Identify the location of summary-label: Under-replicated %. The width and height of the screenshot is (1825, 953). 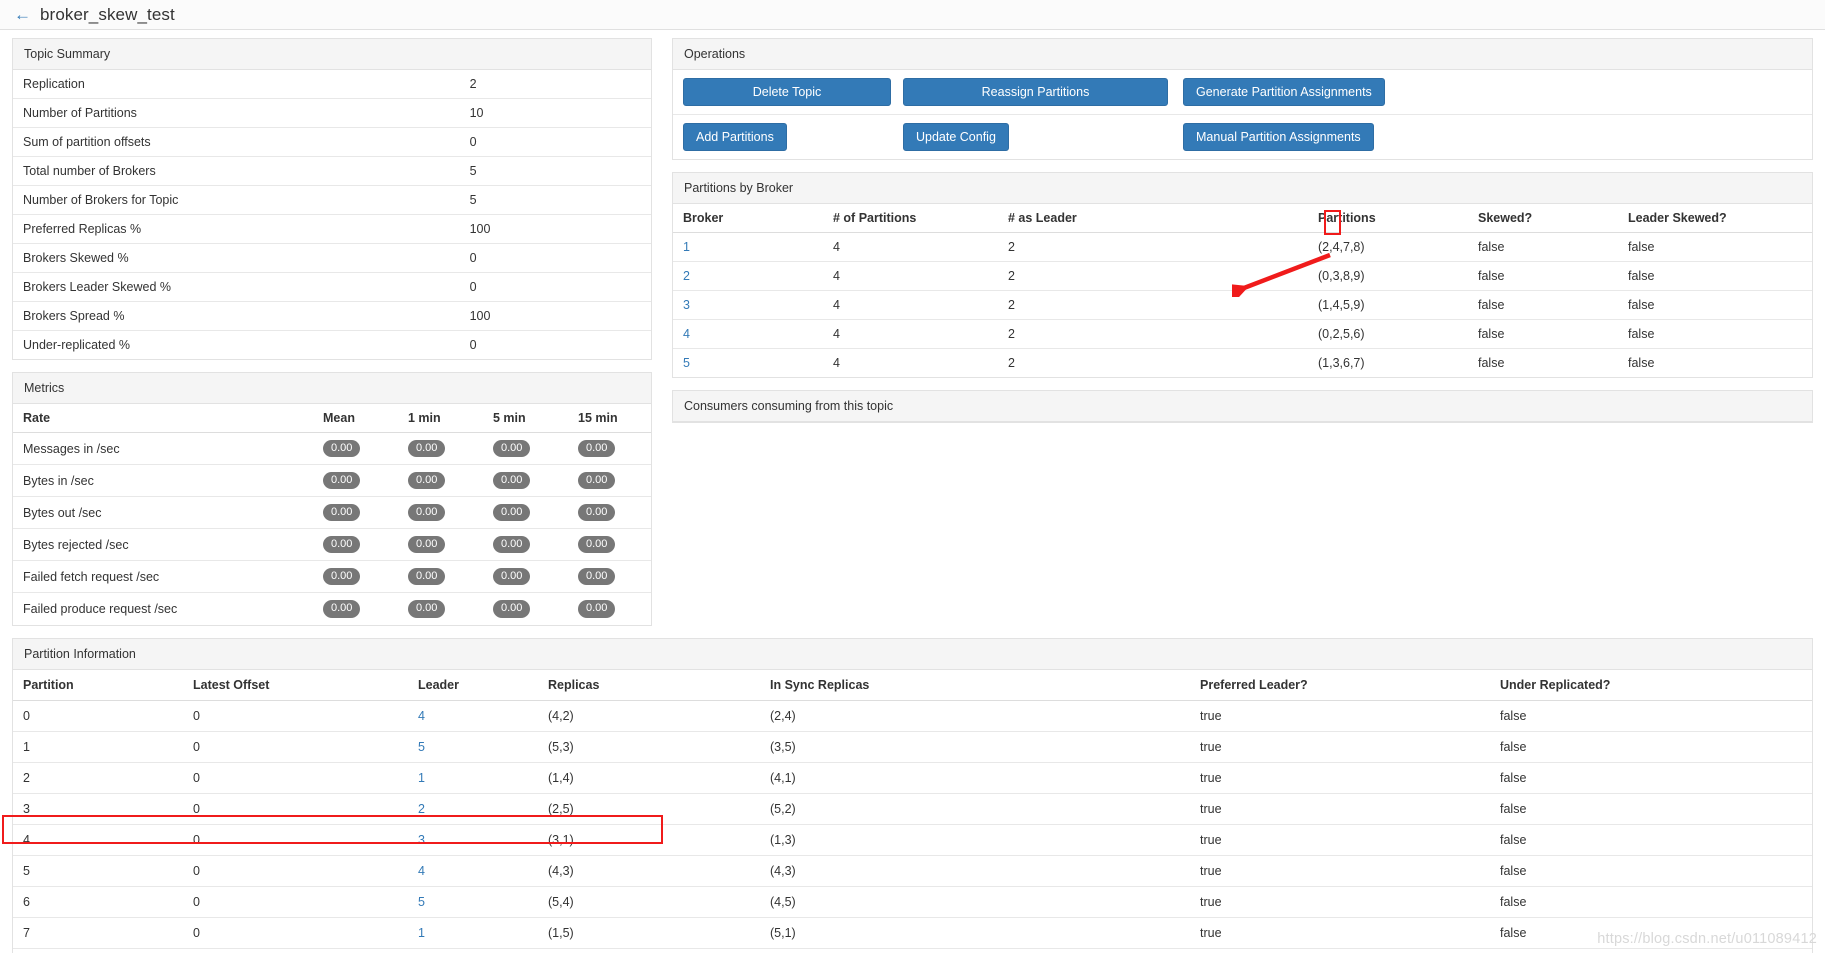
(236, 344).